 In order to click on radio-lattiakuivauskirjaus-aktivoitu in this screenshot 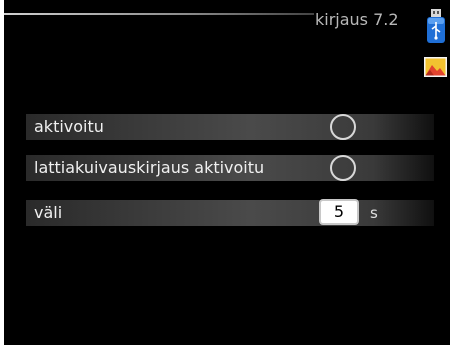, I will do `click(343, 168)`.